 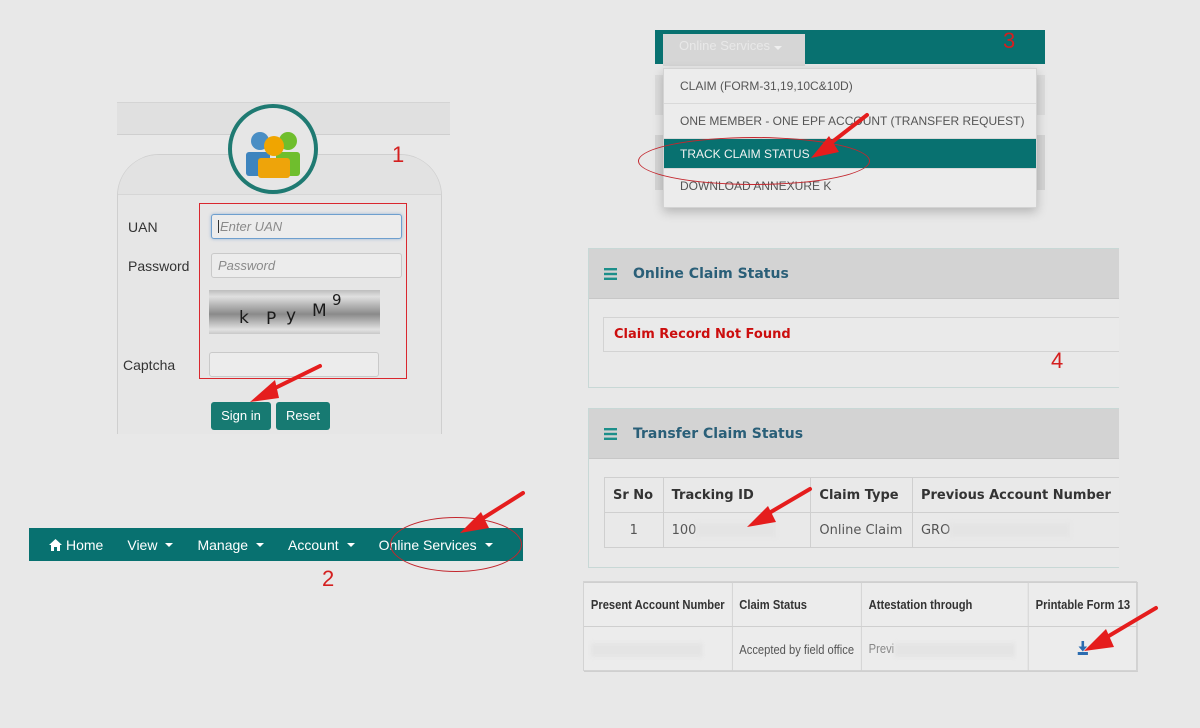 What do you see at coordinates (796, 604) in the screenshot?
I see `column-header: Claim Status` at bounding box center [796, 604].